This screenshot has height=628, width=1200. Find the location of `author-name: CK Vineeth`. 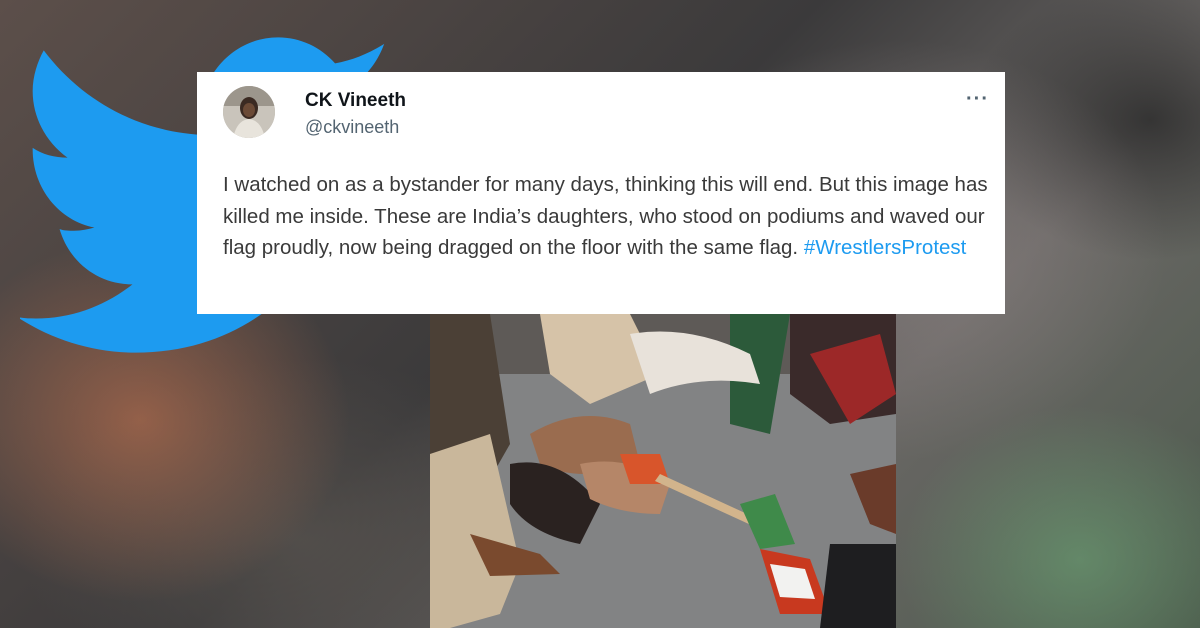

author-name: CK Vineeth is located at coordinates (355, 101).